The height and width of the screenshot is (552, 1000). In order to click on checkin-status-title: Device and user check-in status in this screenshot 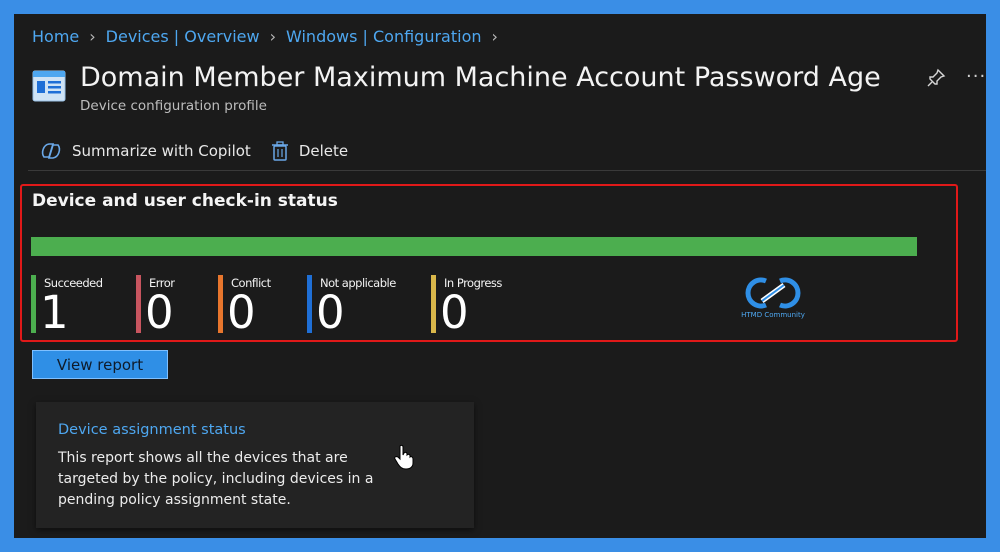, I will do `click(185, 201)`.